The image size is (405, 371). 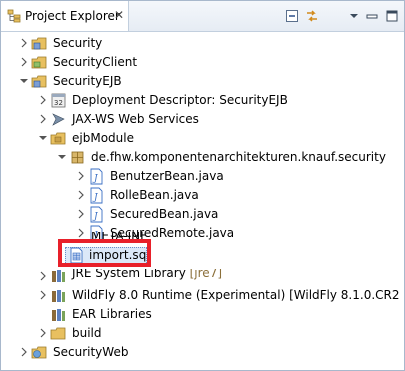 What do you see at coordinates (201, 333) in the screenshot?
I see `tree-item-build: build` at bounding box center [201, 333].